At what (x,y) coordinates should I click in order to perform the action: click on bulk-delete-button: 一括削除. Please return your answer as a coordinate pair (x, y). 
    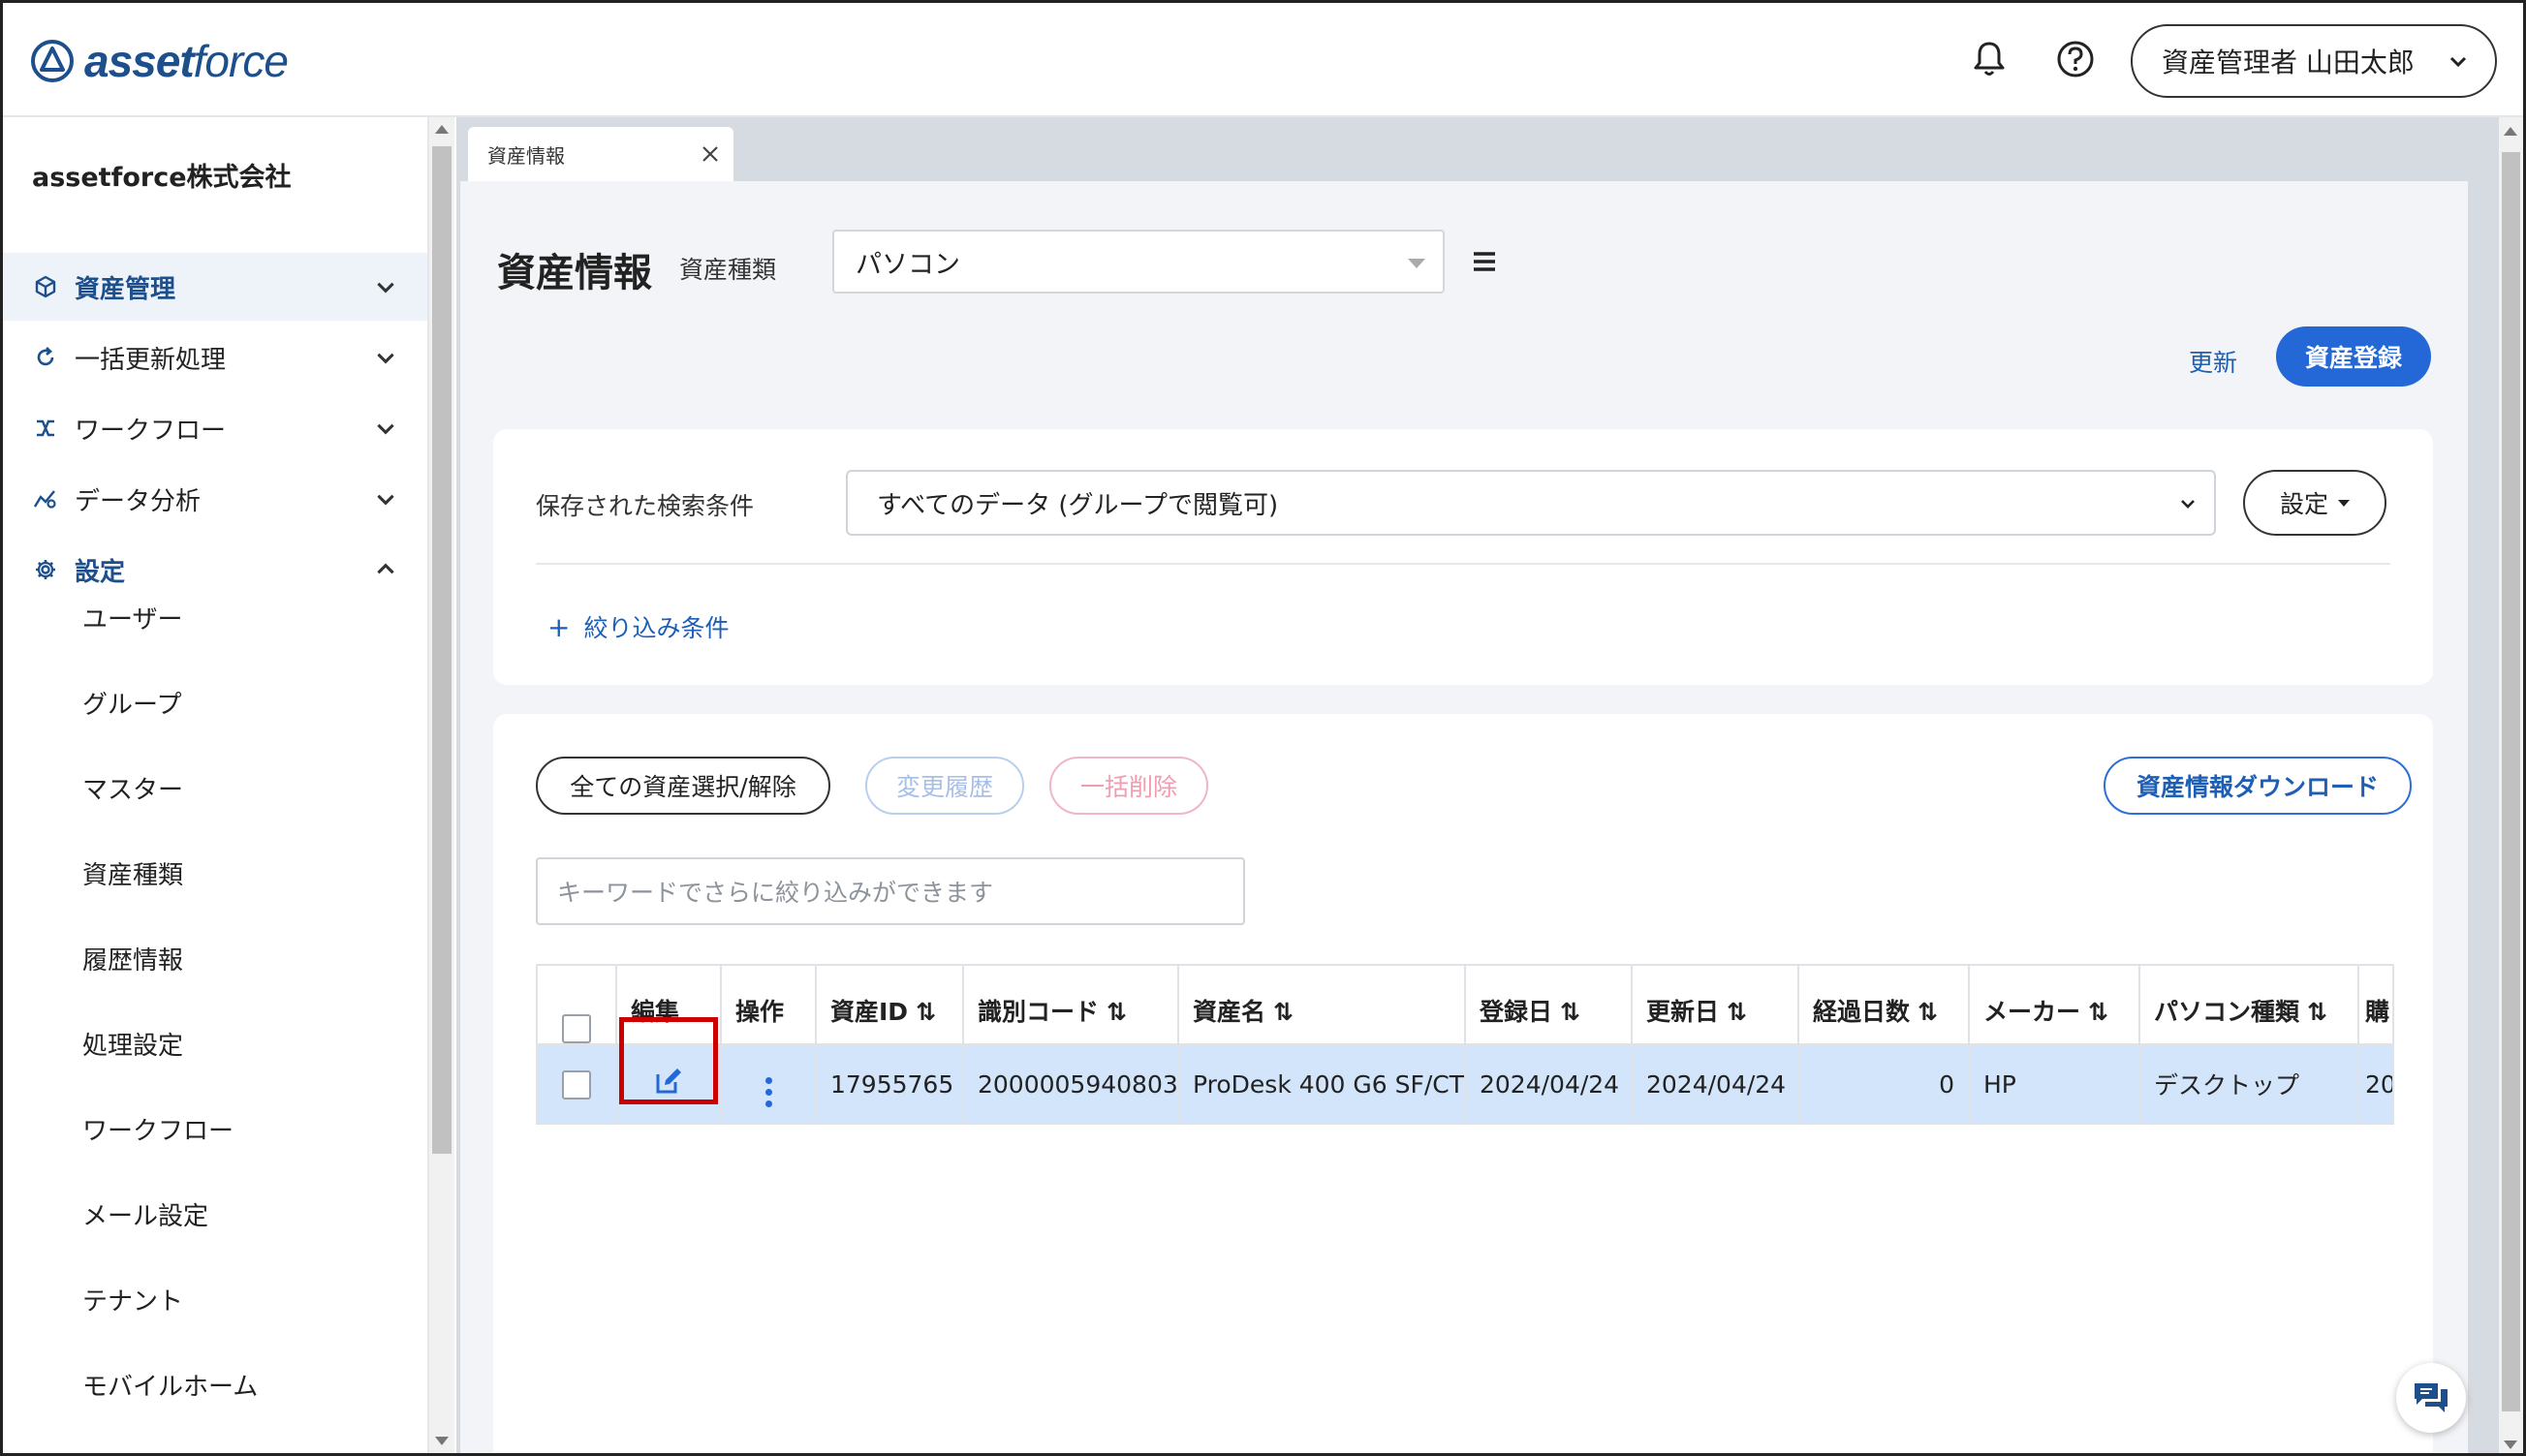
    Looking at the image, I should click on (1128, 786).